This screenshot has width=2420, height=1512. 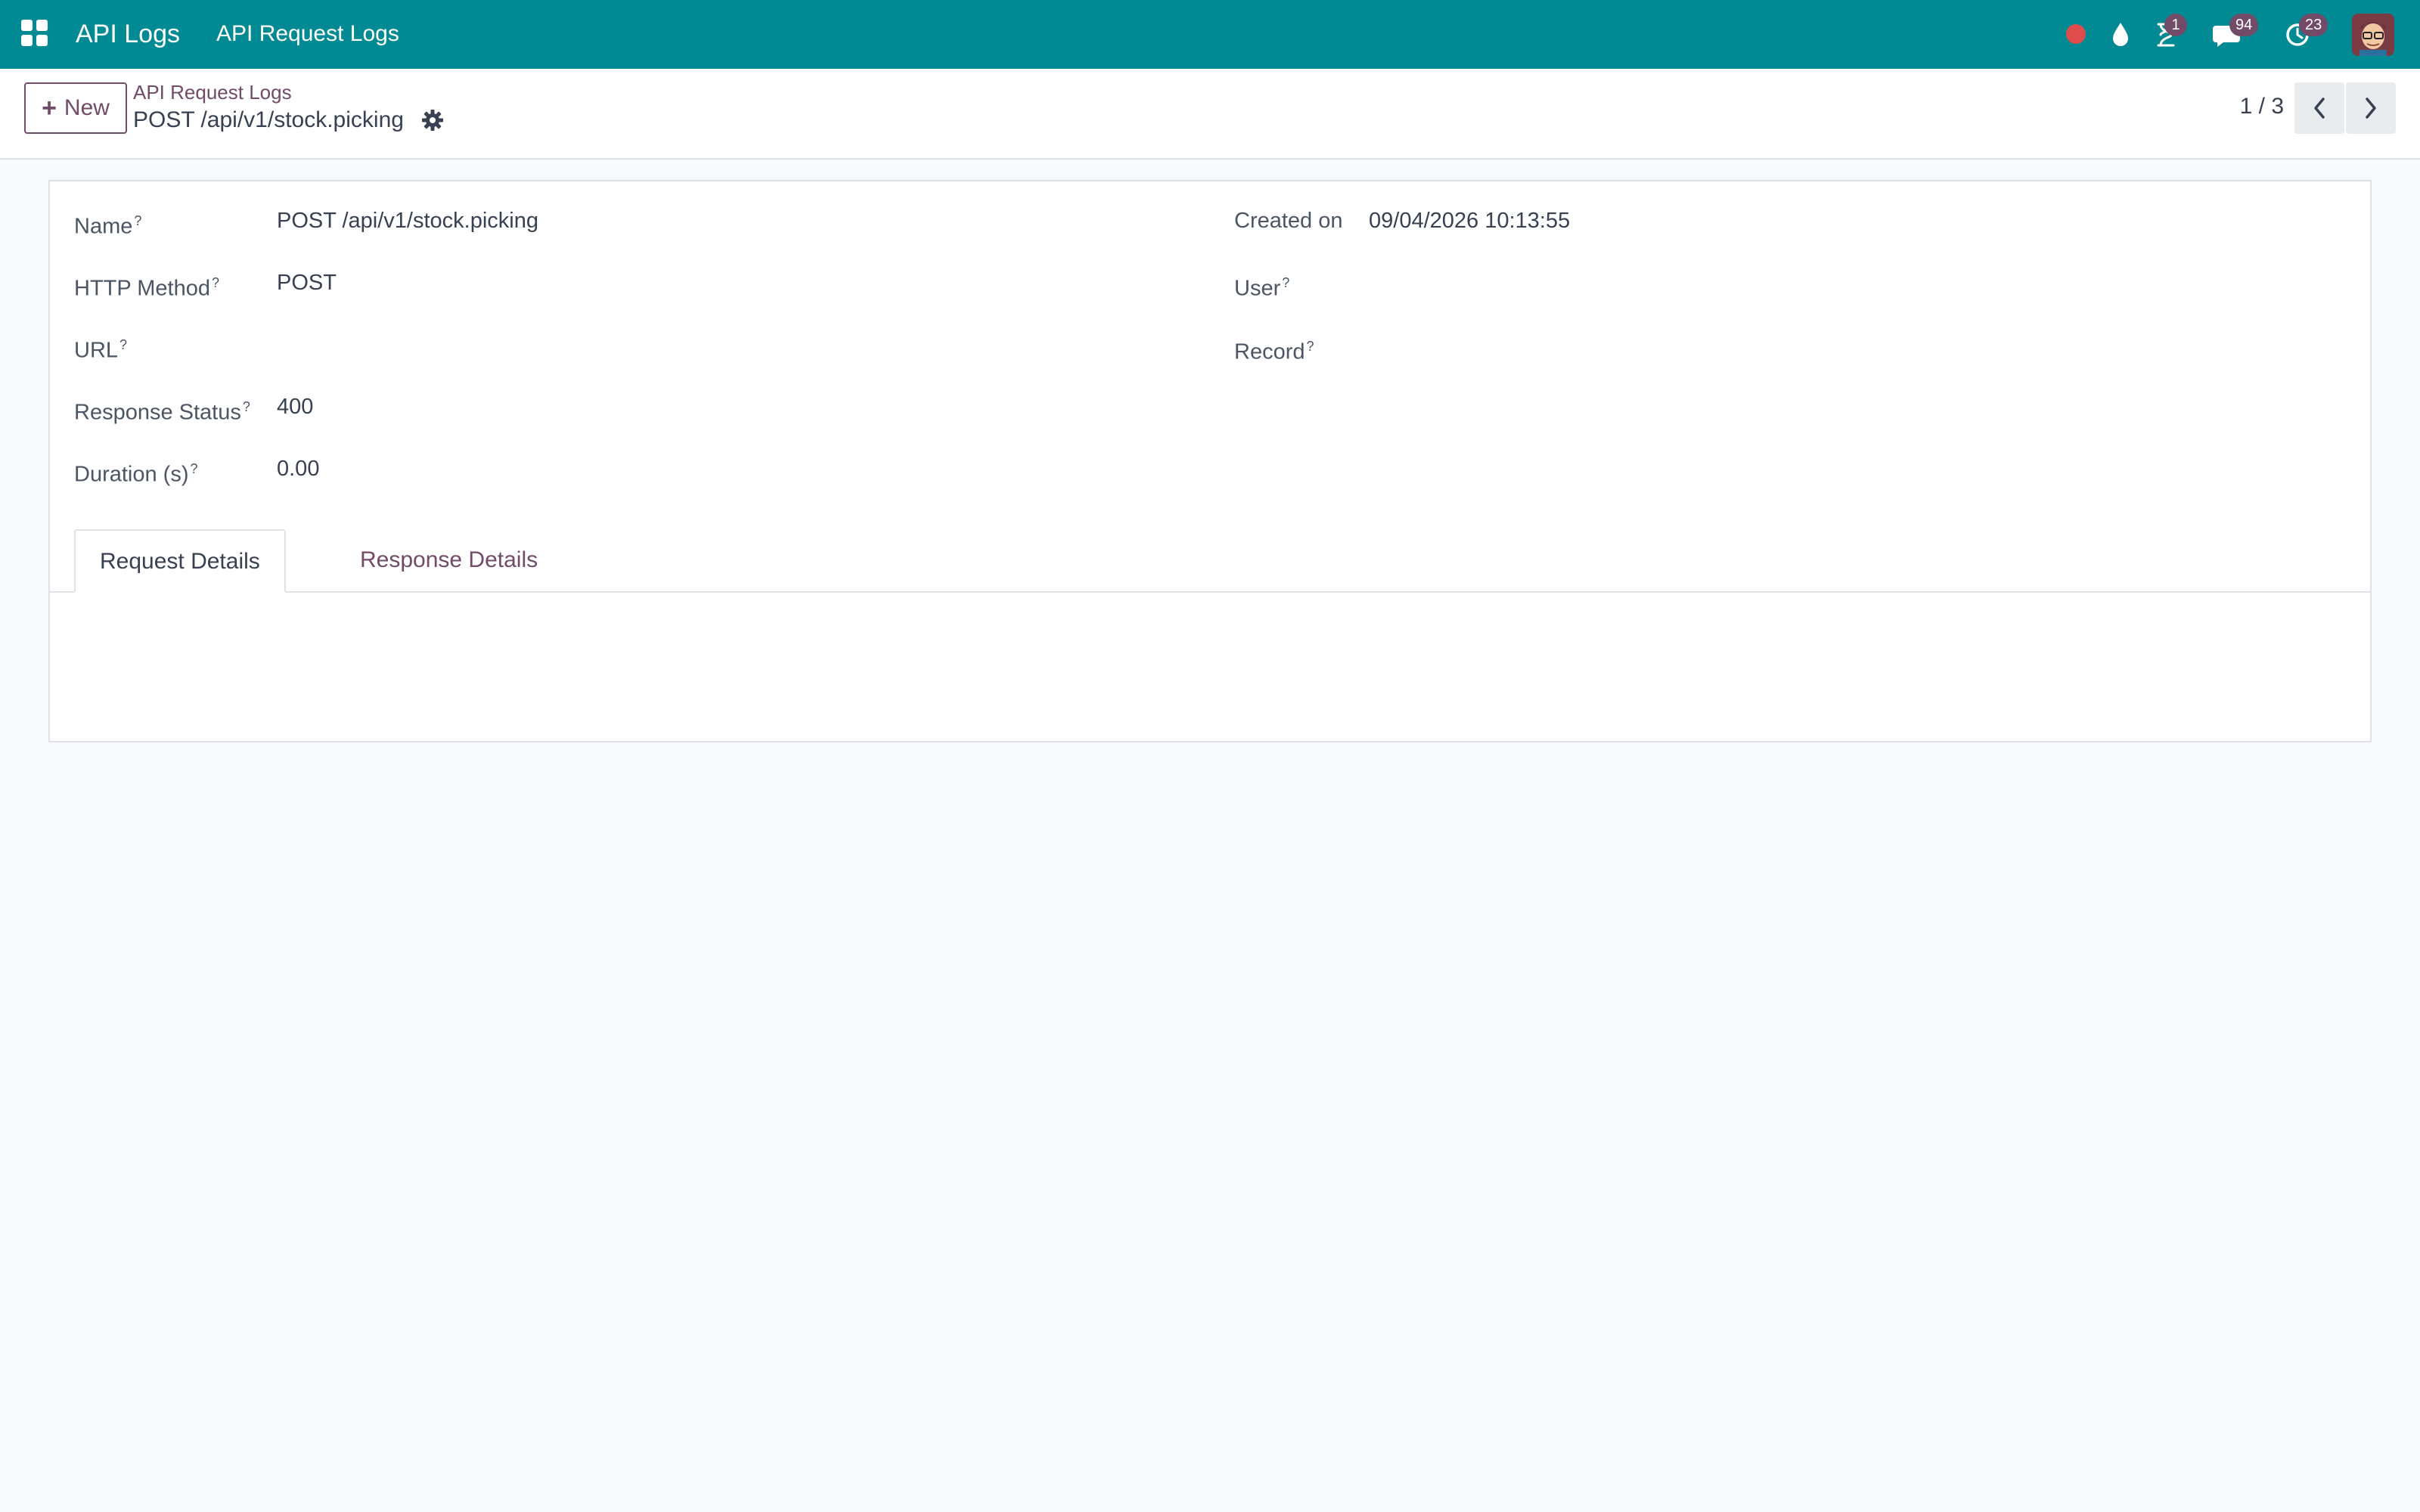 What do you see at coordinates (408, 221) in the screenshot?
I see `name-value: POST /api/v1/stock.picking` at bounding box center [408, 221].